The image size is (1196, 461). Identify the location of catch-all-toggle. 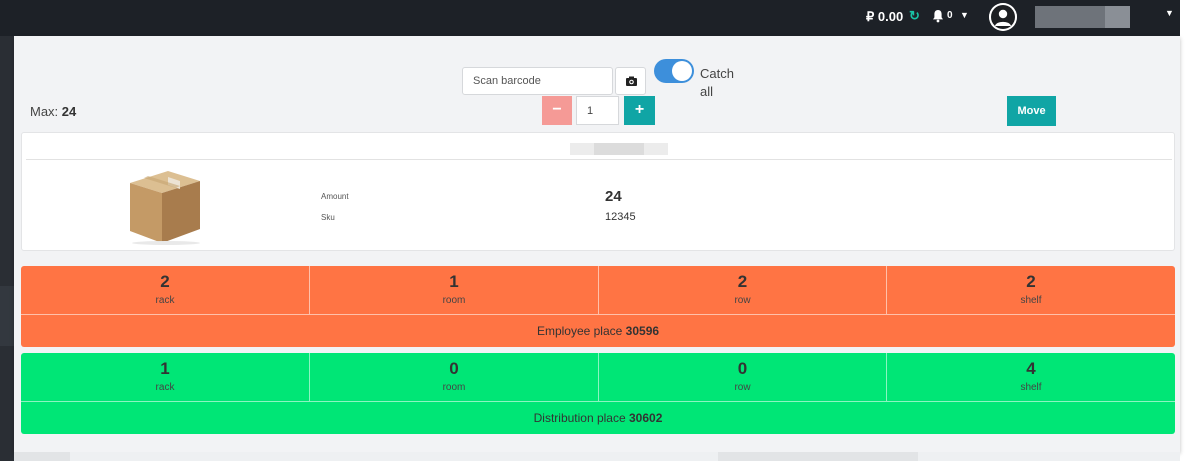
(674, 71).